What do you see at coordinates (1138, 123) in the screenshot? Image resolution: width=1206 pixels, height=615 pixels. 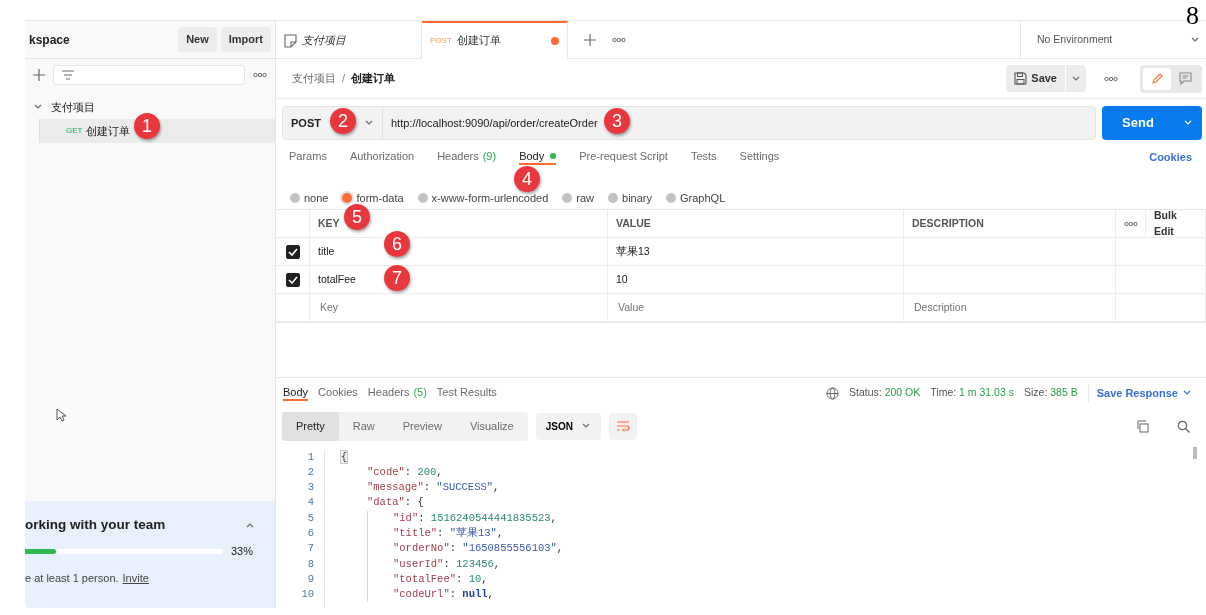 I see `send-button: Send` at bounding box center [1138, 123].